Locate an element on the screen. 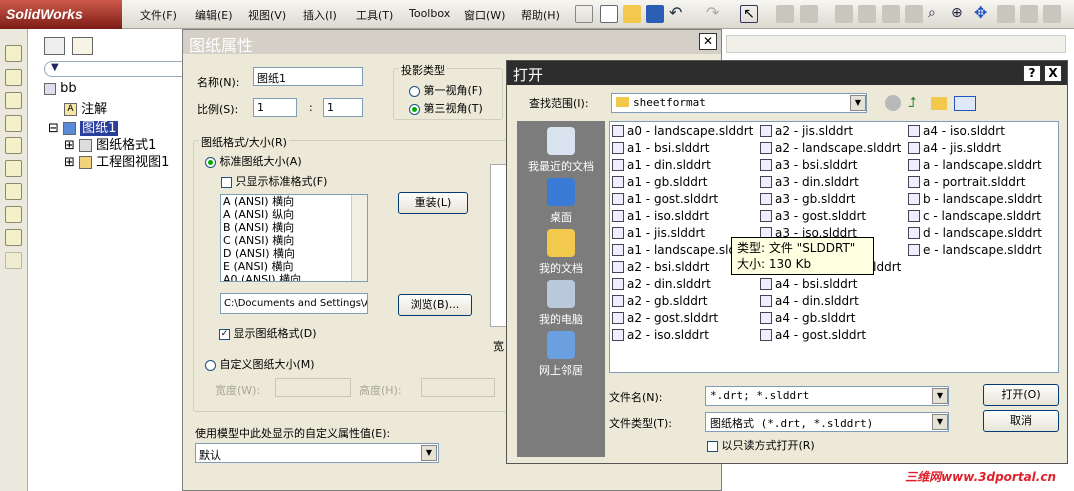  menu-insert: 插入(I) is located at coordinates (320, 15).